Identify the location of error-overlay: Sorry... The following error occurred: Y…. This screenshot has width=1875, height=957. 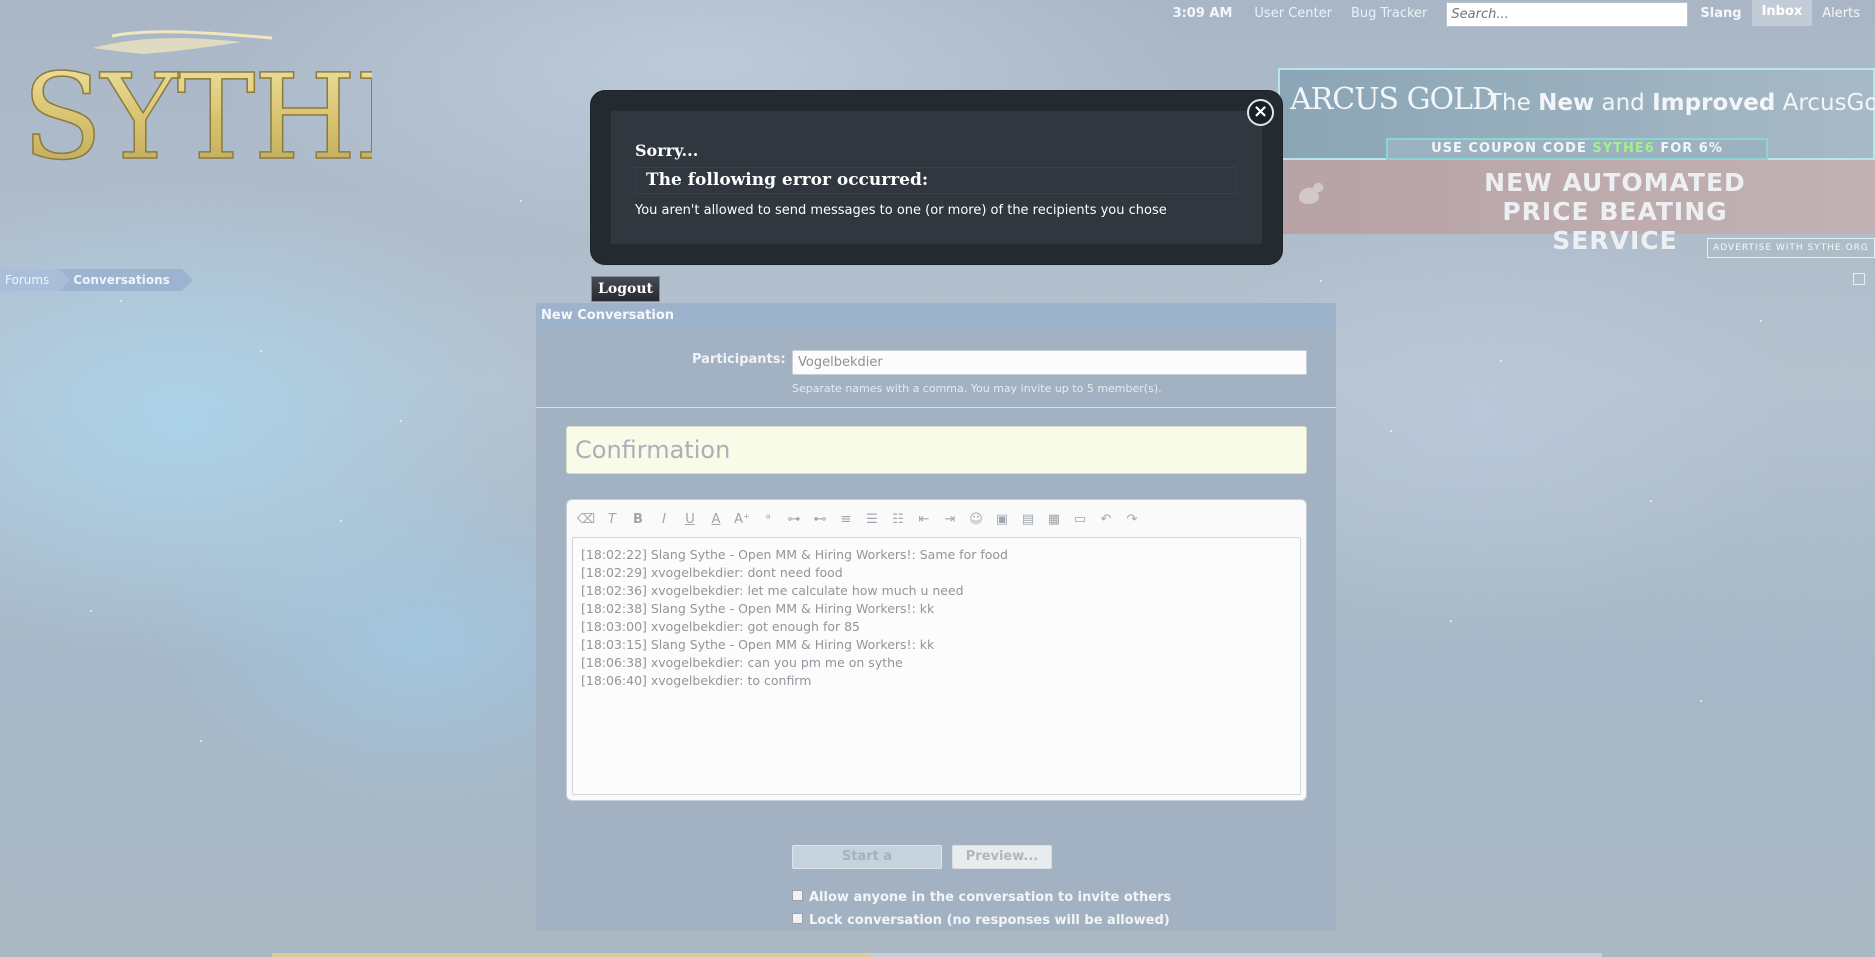
(936, 177).